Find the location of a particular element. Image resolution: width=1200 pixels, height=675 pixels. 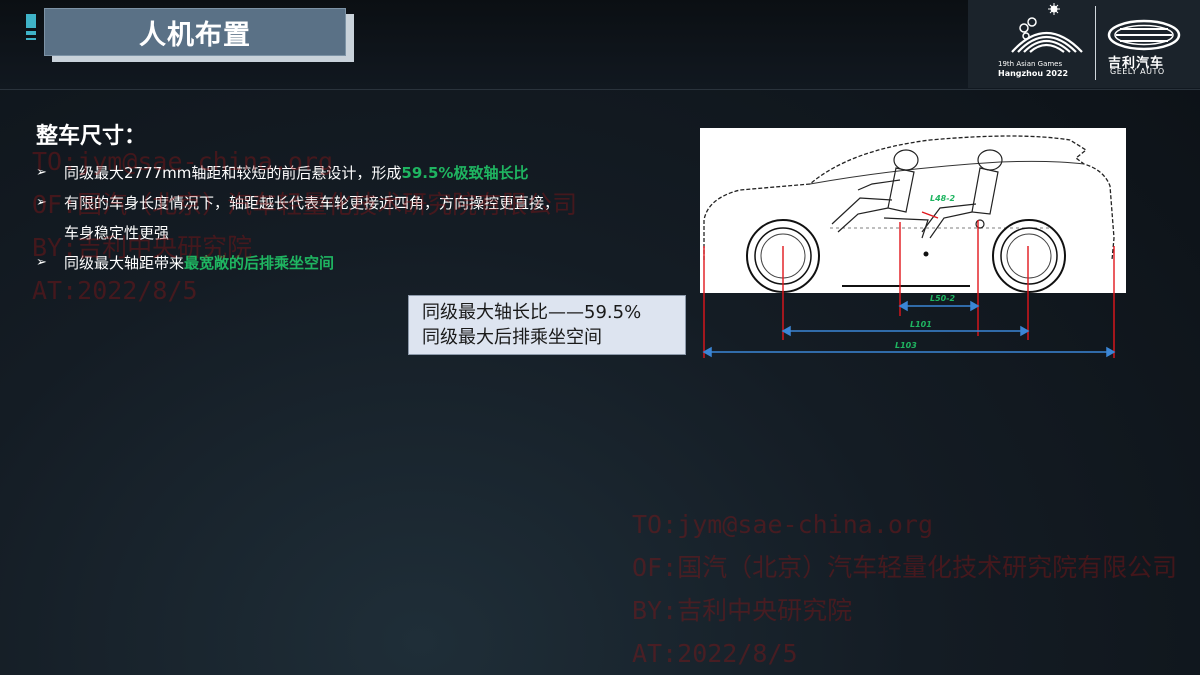

vehicle-package-diagram: L48-2 L50-2 L101 L103 is located at coordinates (913, 243).